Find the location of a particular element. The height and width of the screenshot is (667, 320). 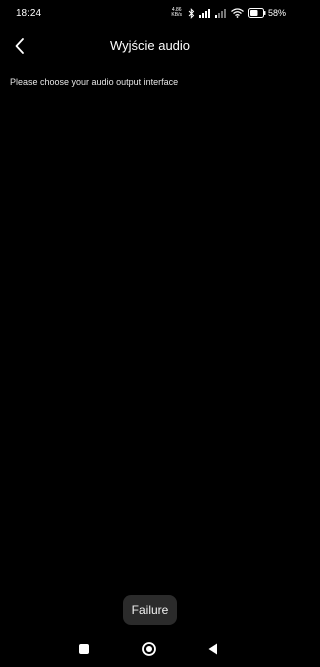

status-icons: 4.86 KB/s 58% is located at coordinates (228, 13).